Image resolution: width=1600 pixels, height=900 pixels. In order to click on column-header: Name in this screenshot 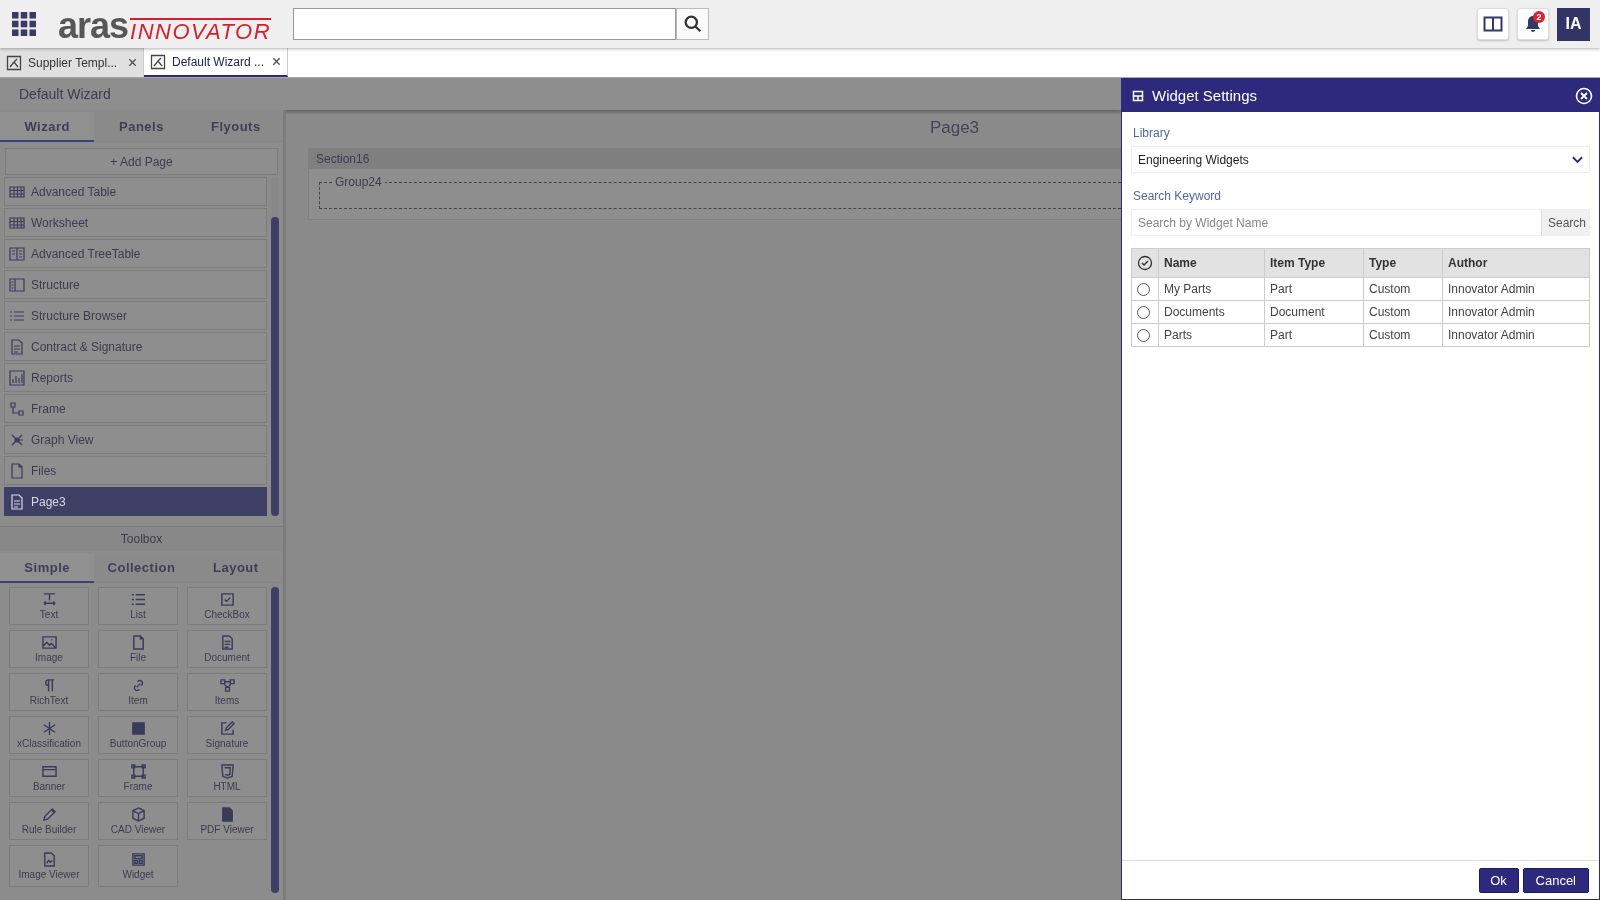, I will do `click(1211, 263)`.